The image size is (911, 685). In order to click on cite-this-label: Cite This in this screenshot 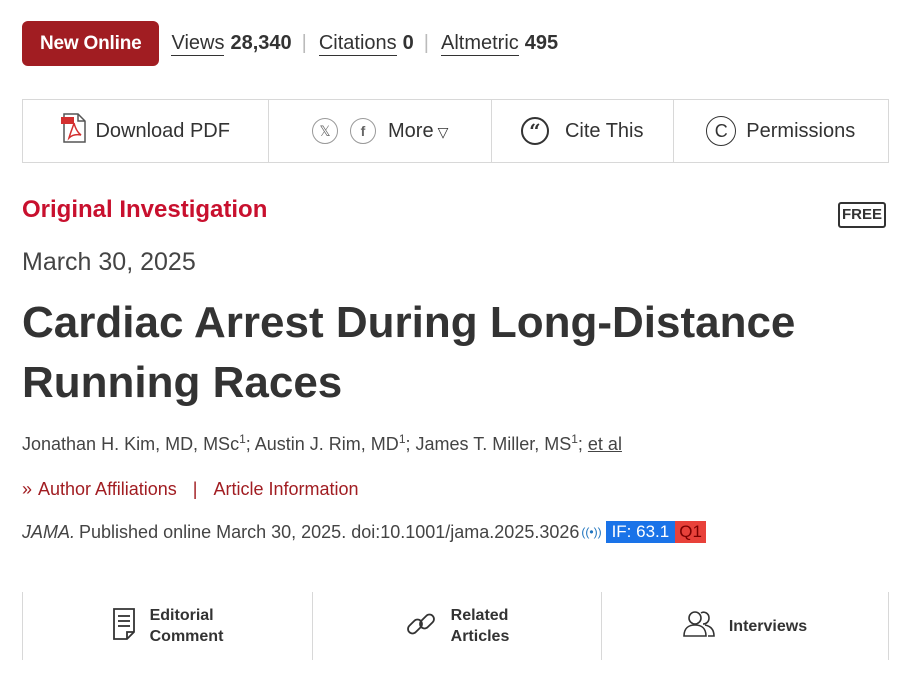, I will do `click(604, 130)`.